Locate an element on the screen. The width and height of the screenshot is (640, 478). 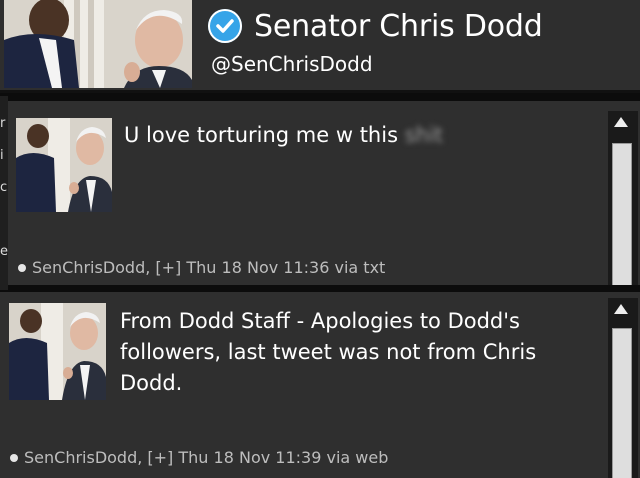
tweet-text-censored: shit is located at coordinates (424, 135).